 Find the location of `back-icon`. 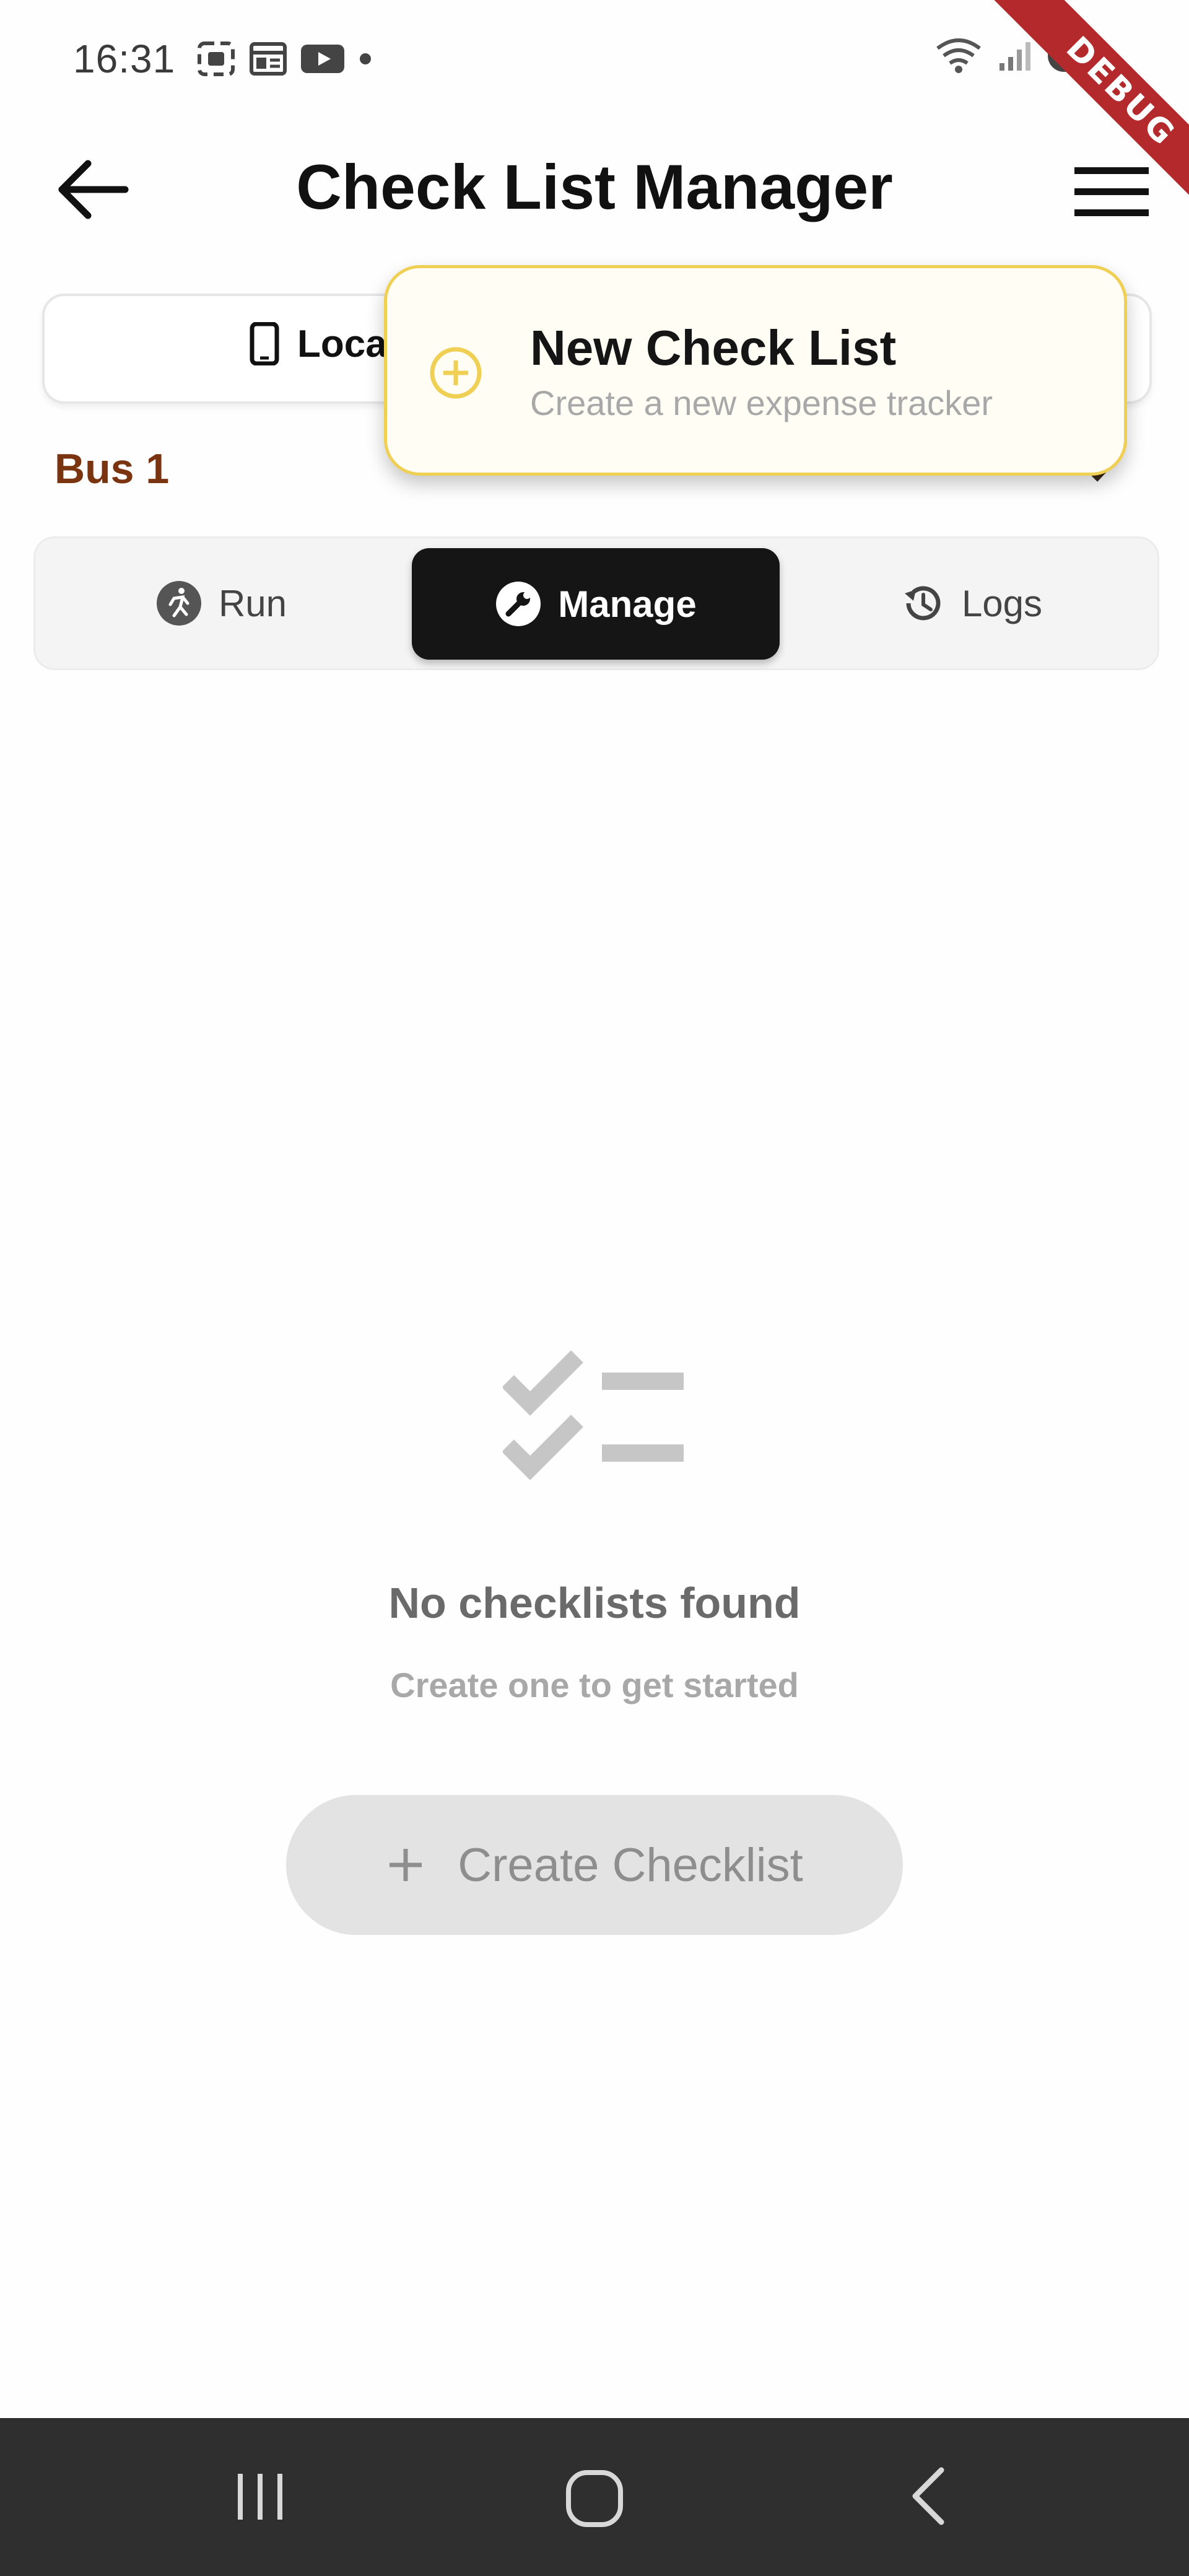

back-icon is located at coordinates (928, 2496).